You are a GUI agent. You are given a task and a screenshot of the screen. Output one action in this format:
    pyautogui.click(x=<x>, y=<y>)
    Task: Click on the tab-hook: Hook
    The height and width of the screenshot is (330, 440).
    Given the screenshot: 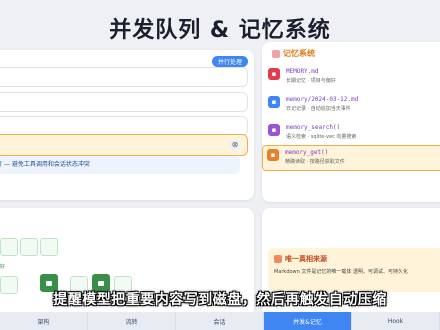 What is the action you would take?
    pyautogui.click(x=396, y=321)
    